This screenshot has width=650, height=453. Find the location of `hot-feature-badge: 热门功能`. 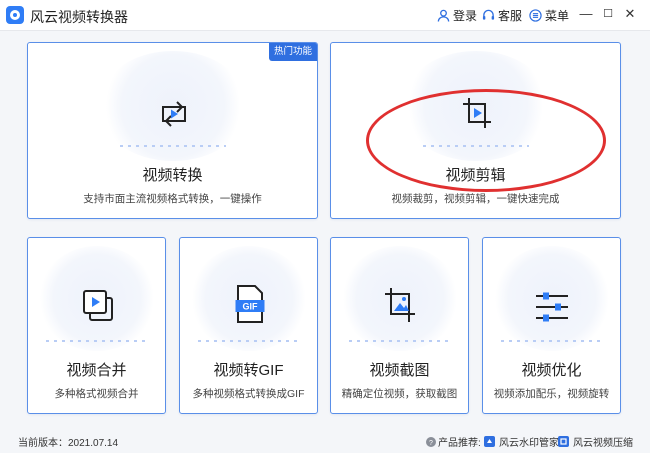

hot-feature-badge: 热门功能 is located at coordinates (292, 52).